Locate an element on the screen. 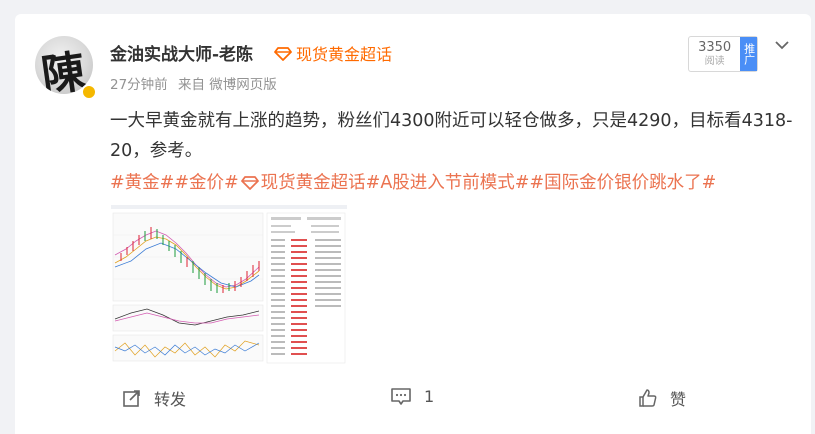 This screenshot has height=434, width=815. tag-gold: #黄金# is located at coordinates (142, 181).